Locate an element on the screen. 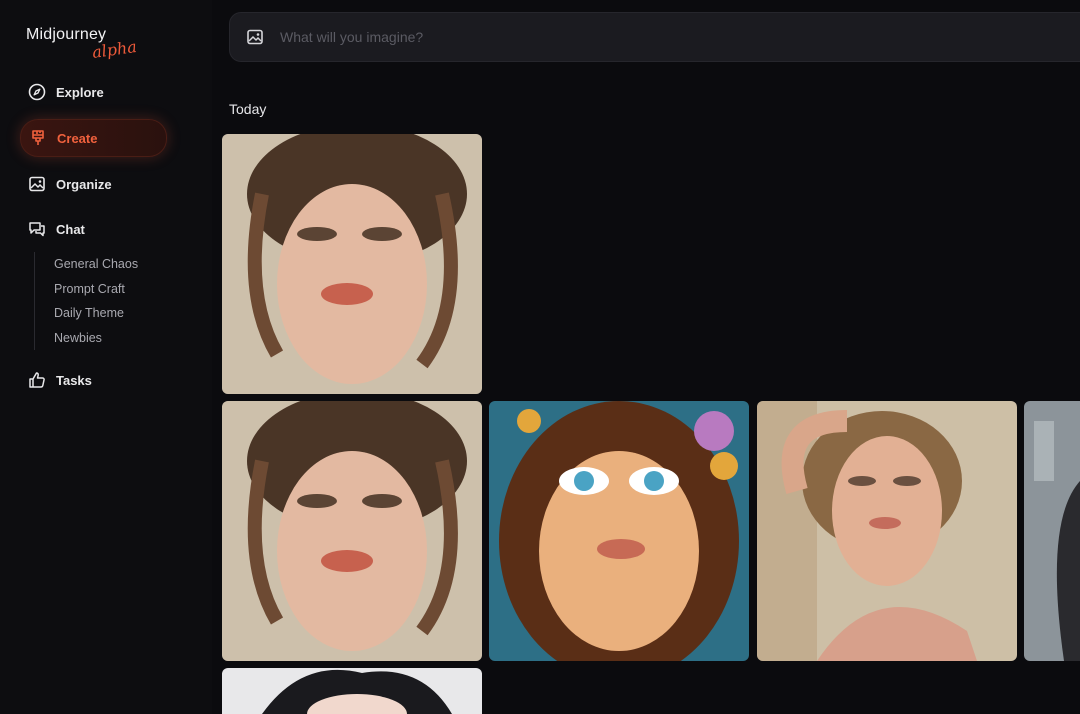 The image size is (1080, 714). chat-channel-item: Newbies is located at coordinates (127, 338).